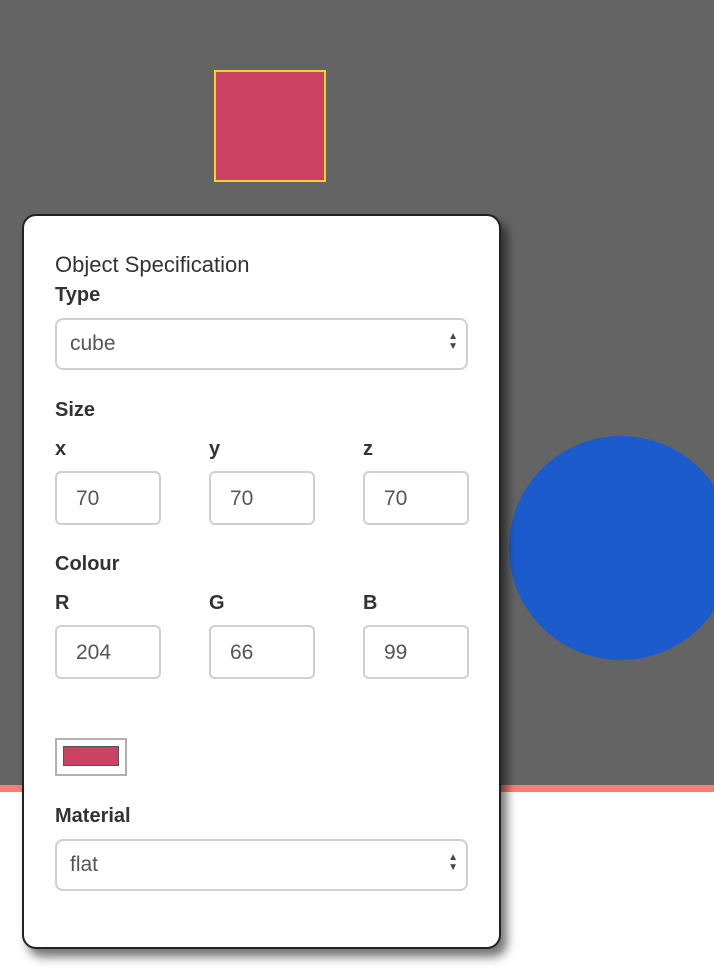  What do you see at coordinates (88, 498) in the screenshot?
I see `size-x-value: 70` at bounding box center [88, 498].